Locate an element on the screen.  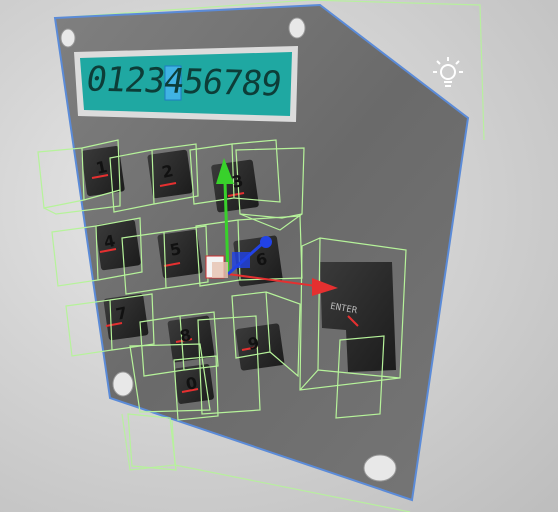
sun-light-icon is located at coordinates (448, 74).